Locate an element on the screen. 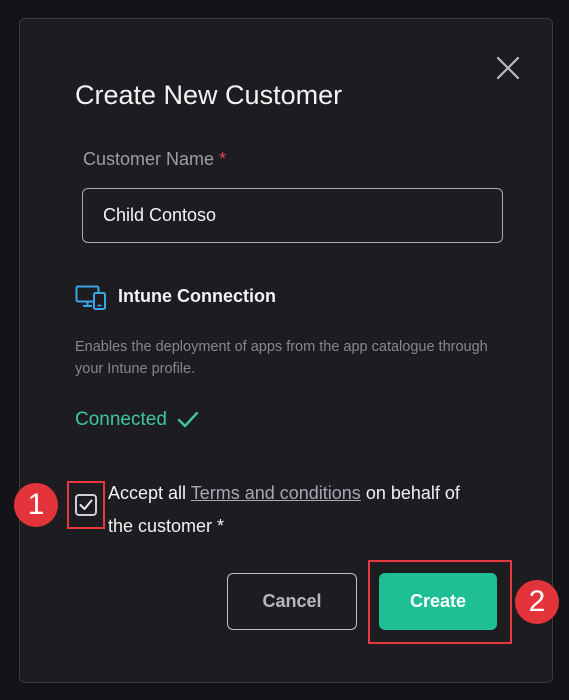 The image size is (569, 700). close-icon is located at coordinates (508, 68).